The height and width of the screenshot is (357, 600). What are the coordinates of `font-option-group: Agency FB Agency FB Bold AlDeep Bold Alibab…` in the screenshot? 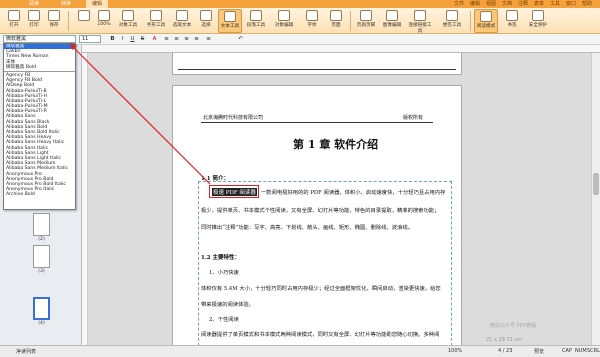 It's located at (39, 135).